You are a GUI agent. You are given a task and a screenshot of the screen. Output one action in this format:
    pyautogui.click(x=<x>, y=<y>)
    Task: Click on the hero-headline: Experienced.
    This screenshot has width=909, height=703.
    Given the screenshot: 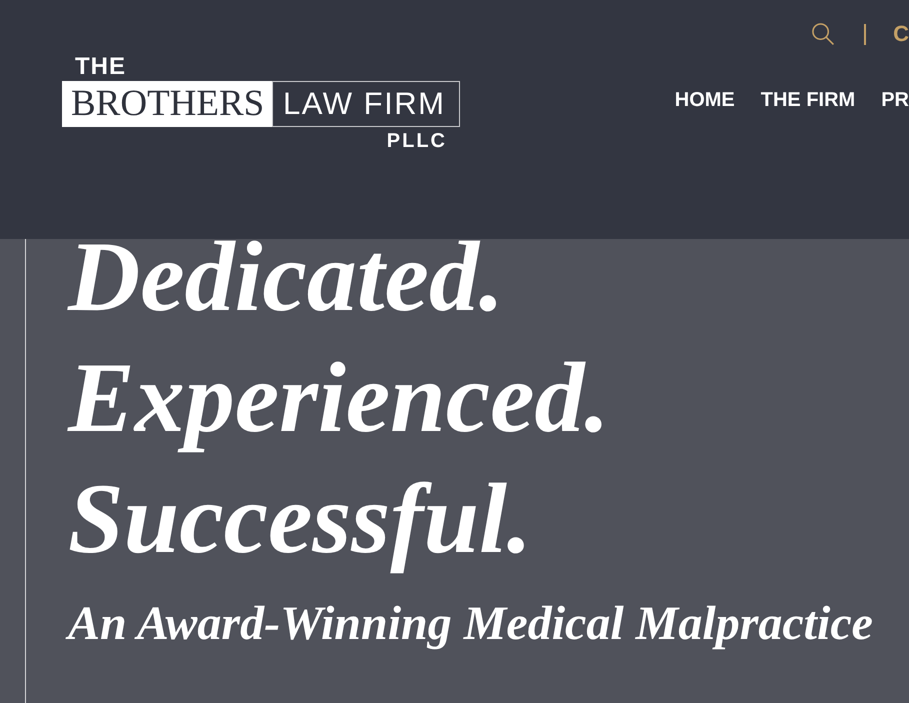 What is the action you would take?
    pyautogui.click(x=339, y=398)
    